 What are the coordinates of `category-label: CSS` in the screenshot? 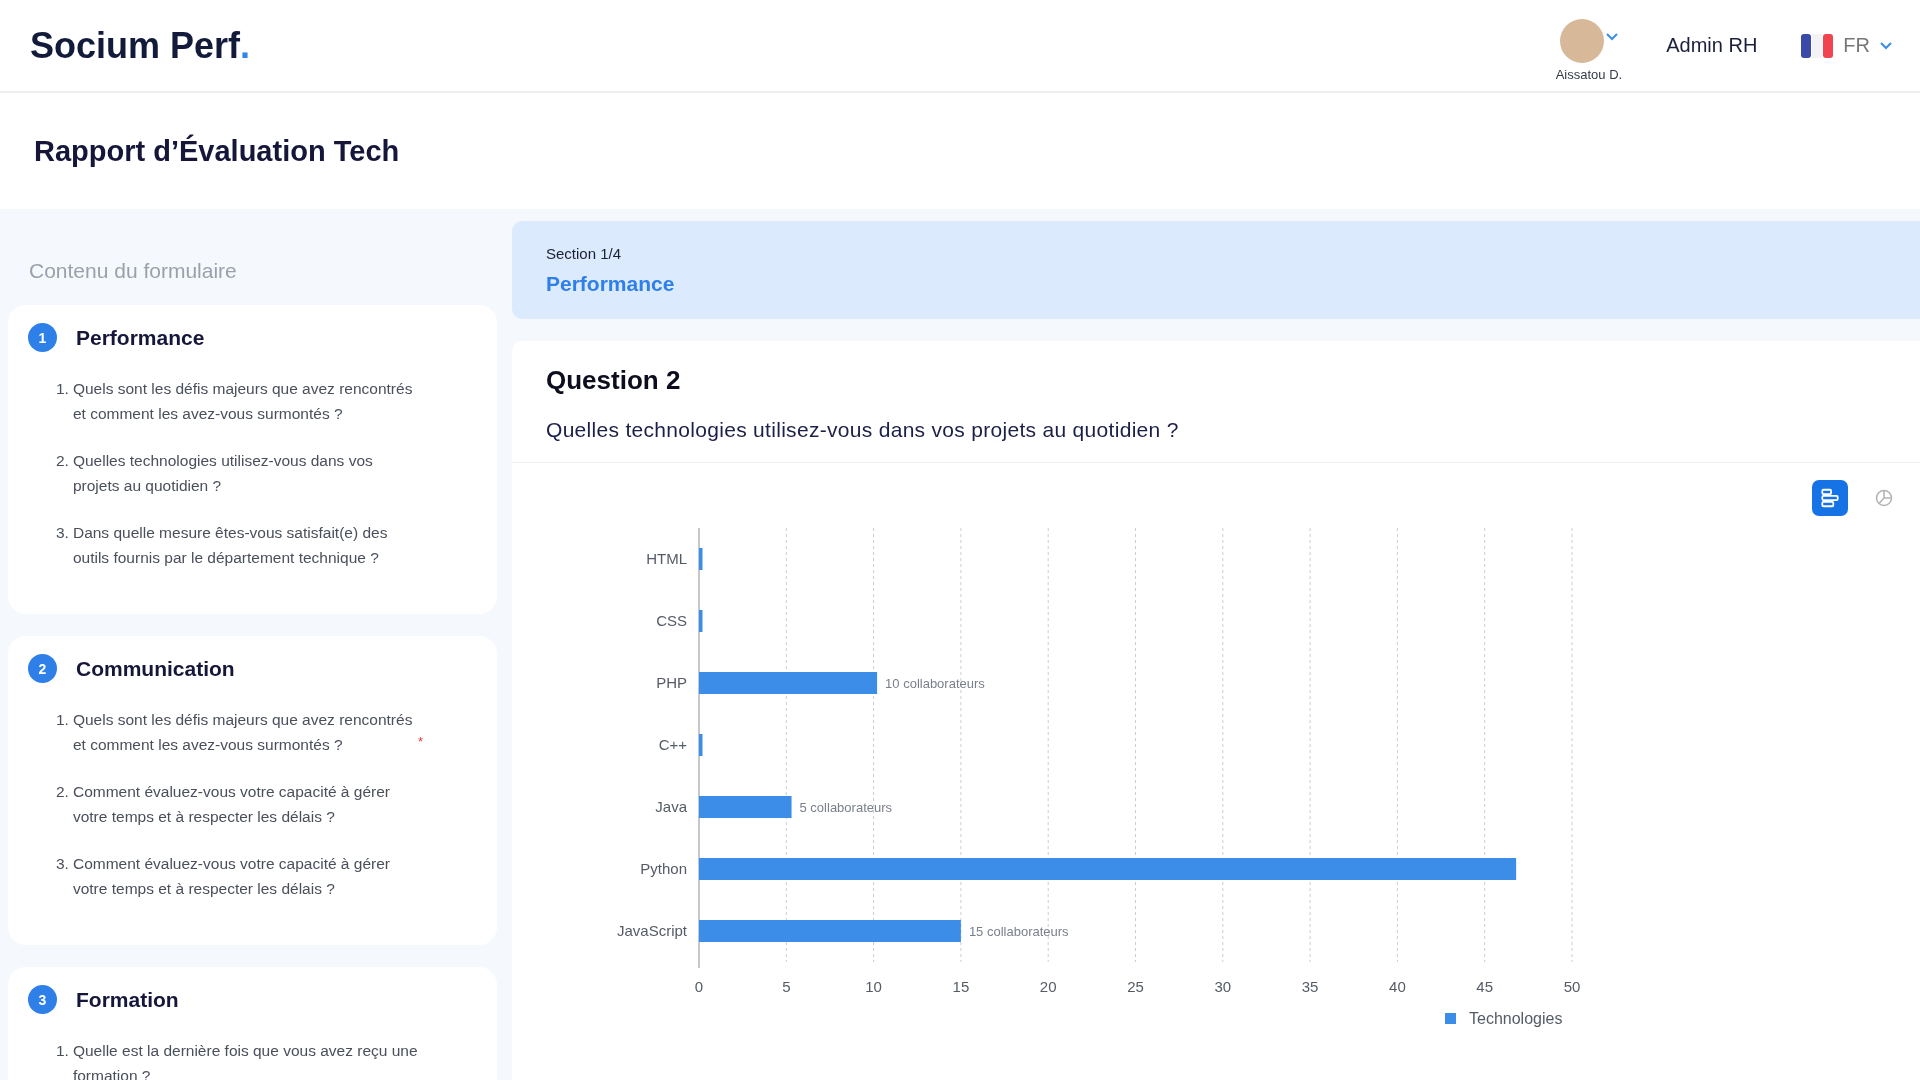 It's located at (671, 620).